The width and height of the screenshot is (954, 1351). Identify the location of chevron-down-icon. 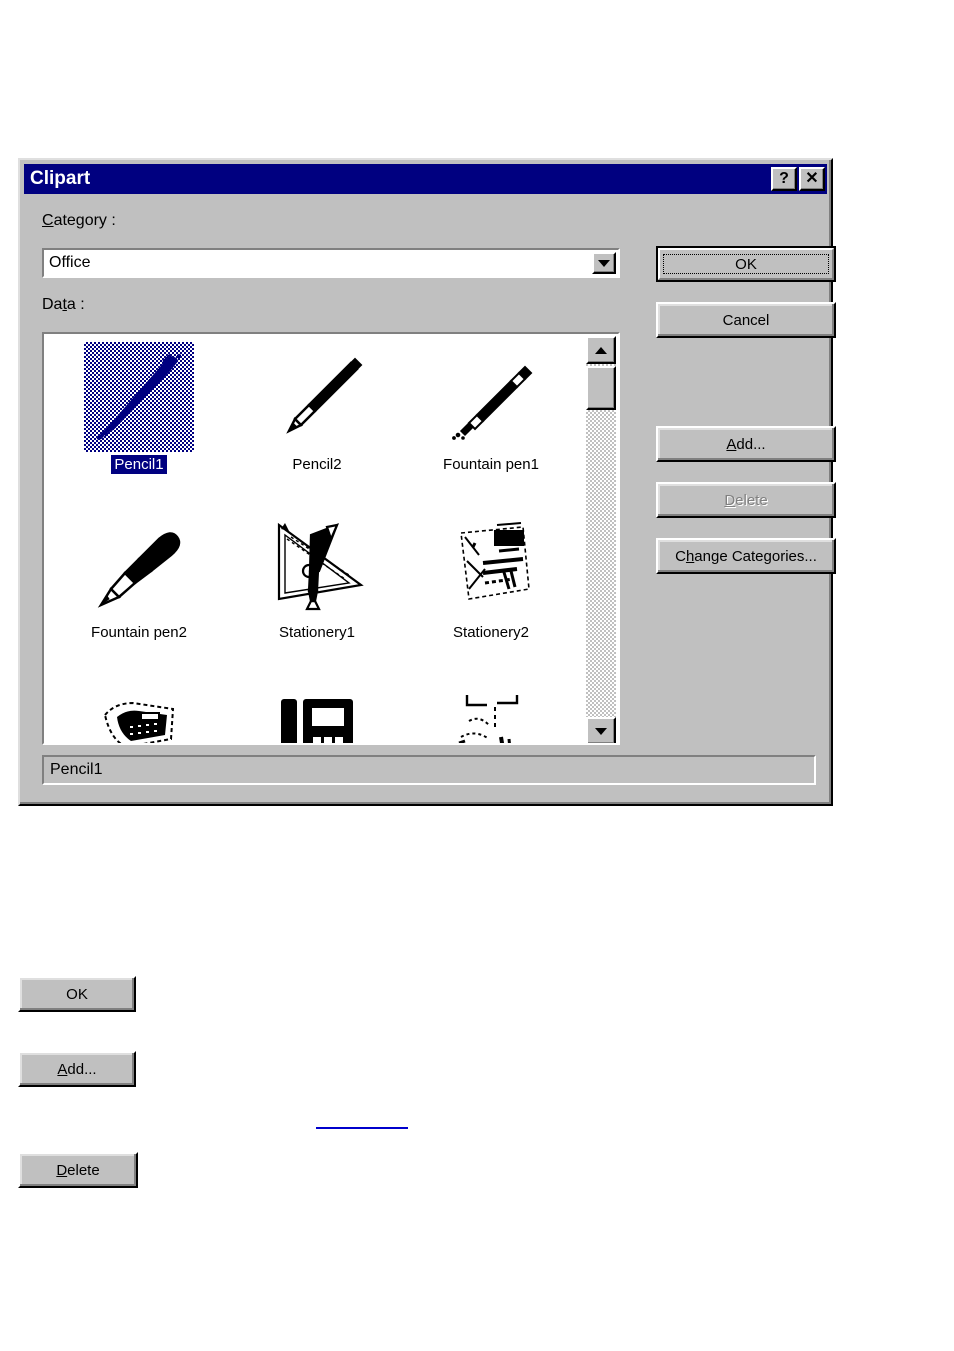
(604, 263).